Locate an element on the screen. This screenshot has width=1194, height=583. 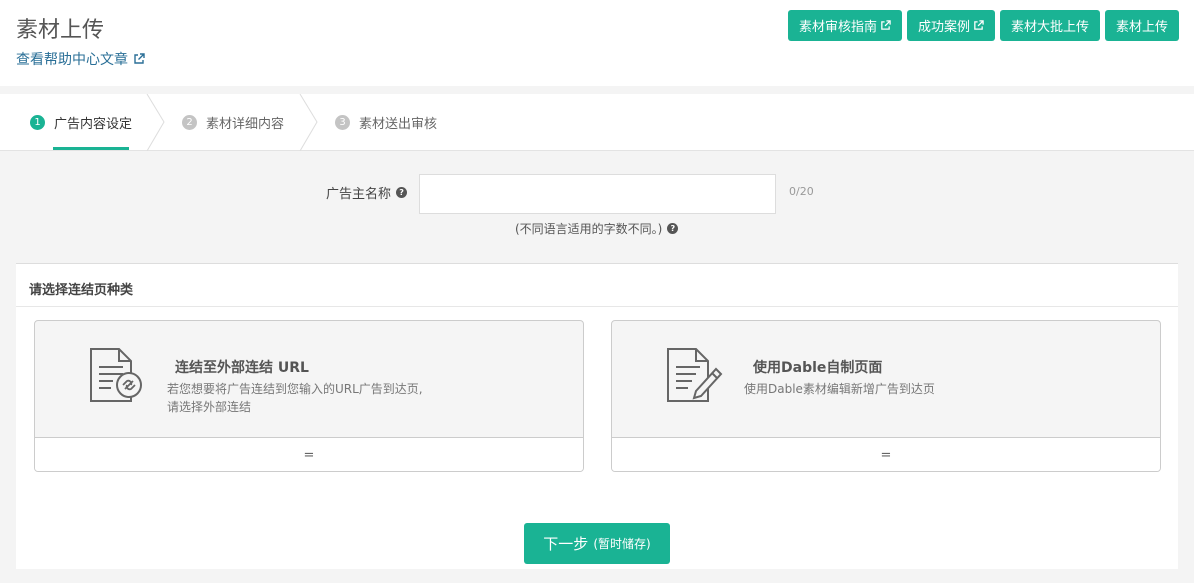
step-number: 3 is located at coordinates (342, 122).